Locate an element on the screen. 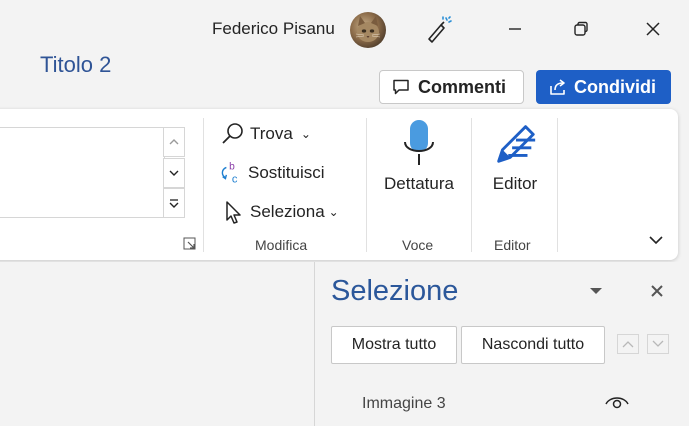 The width and height of the screenshot is (689, 426). comment-icon is located at coordinates (401, 87).